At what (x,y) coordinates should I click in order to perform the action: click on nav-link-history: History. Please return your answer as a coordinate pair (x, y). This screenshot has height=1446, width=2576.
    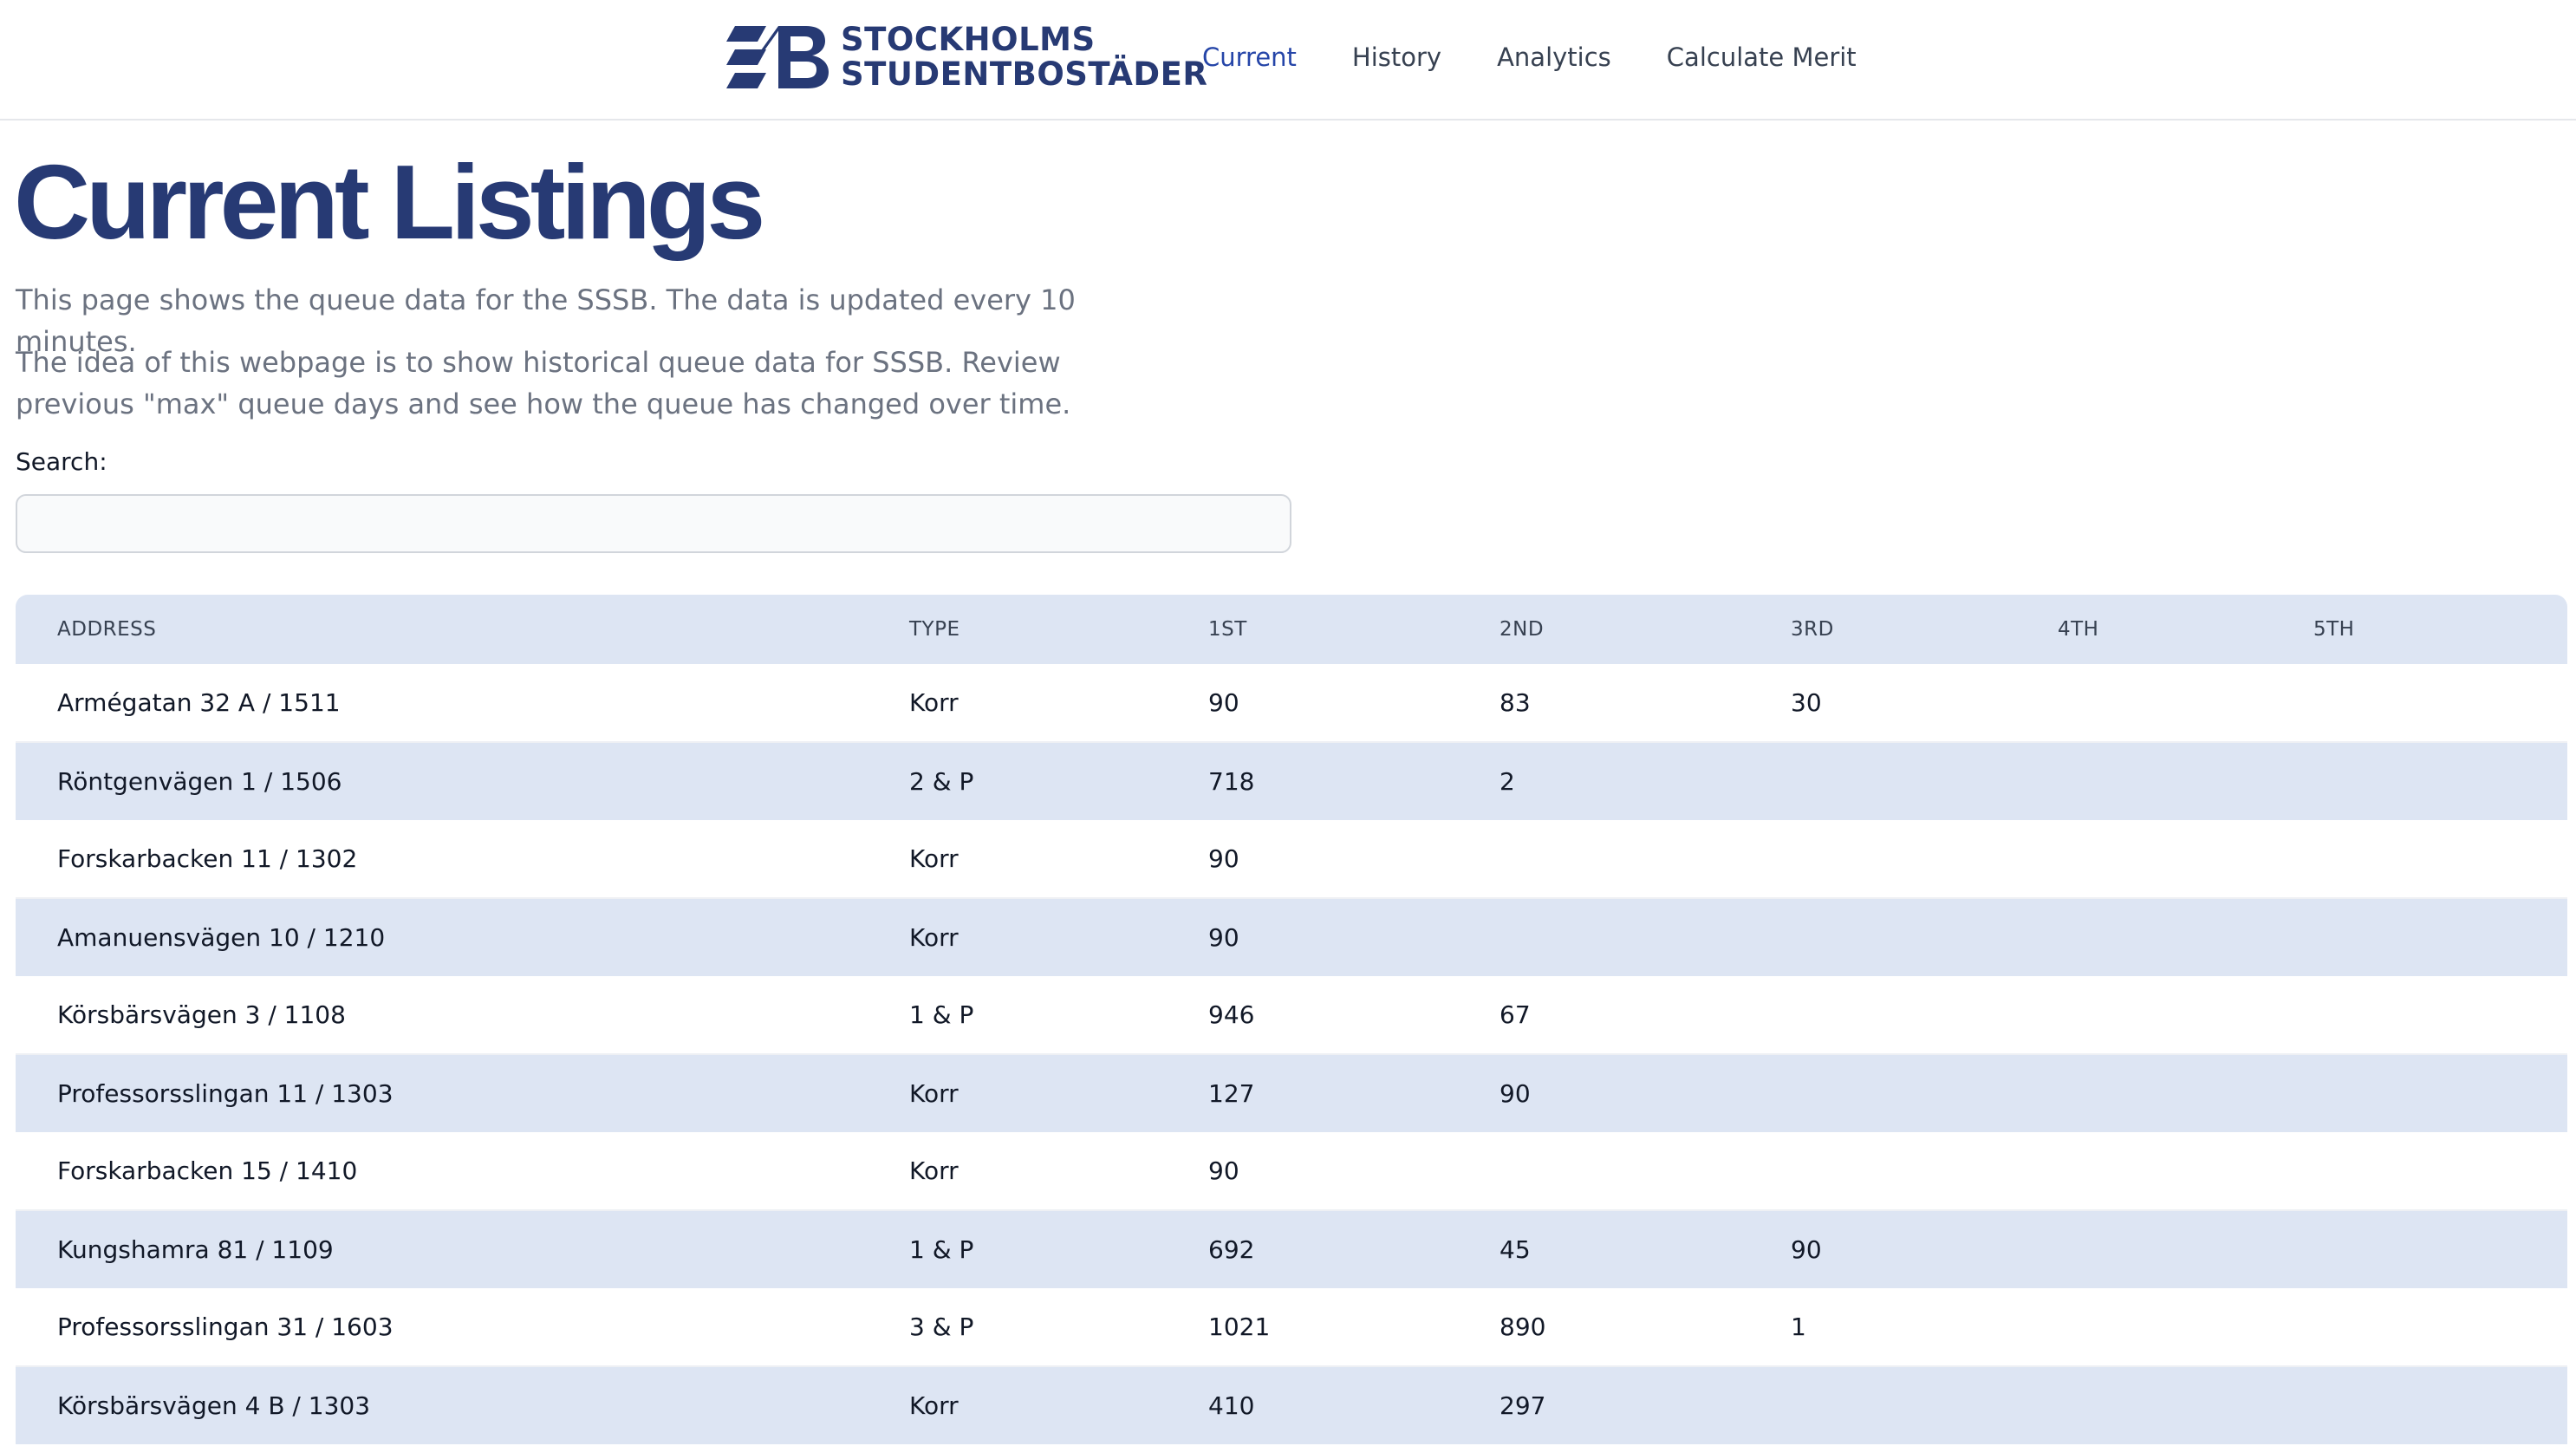
    Looking at the image, I should click on (1396, 57).